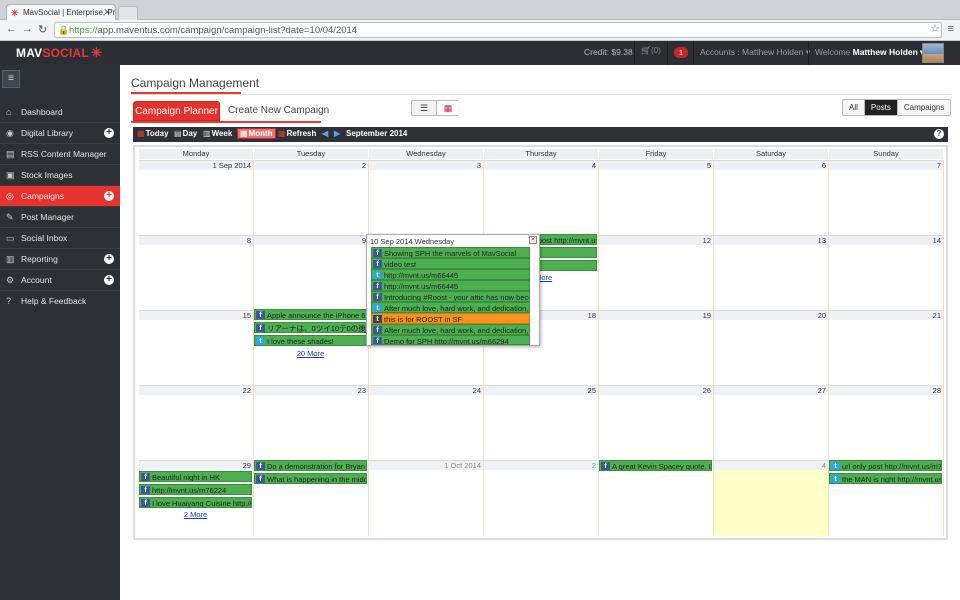 This screenshot has width=960, height=600. I want to click on calendar-event: f What is happening in the middl, so click(310, 478).